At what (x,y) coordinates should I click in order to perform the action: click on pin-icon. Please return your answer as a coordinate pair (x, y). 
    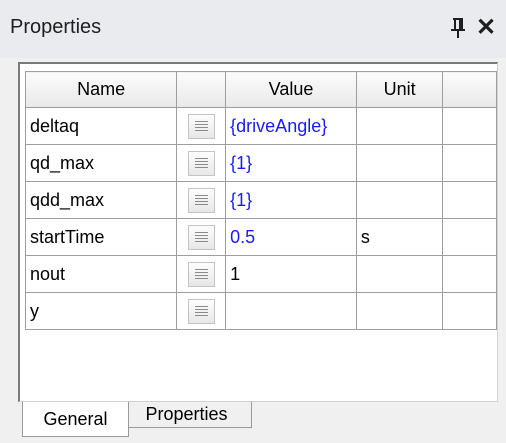
    Looking at the image, I should click on (458, 28).